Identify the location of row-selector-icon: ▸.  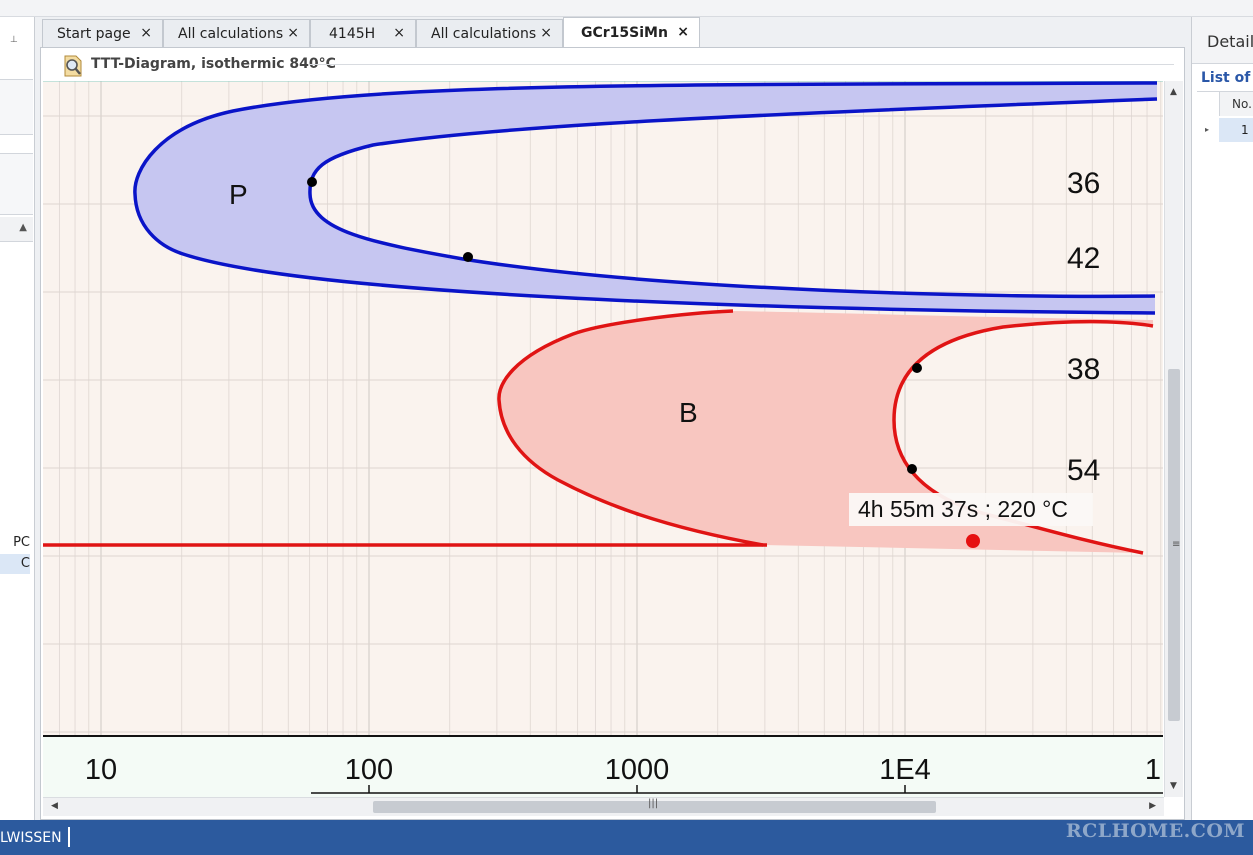
(1208, 130).